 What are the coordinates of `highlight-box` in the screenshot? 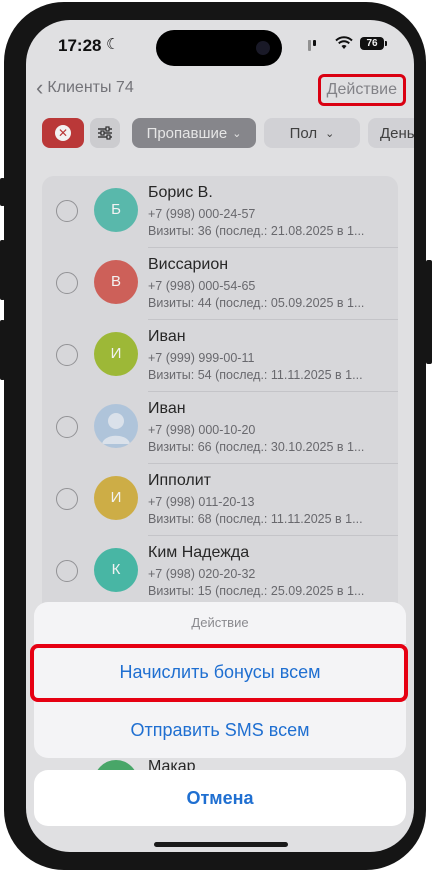 It's located at (219, 673).